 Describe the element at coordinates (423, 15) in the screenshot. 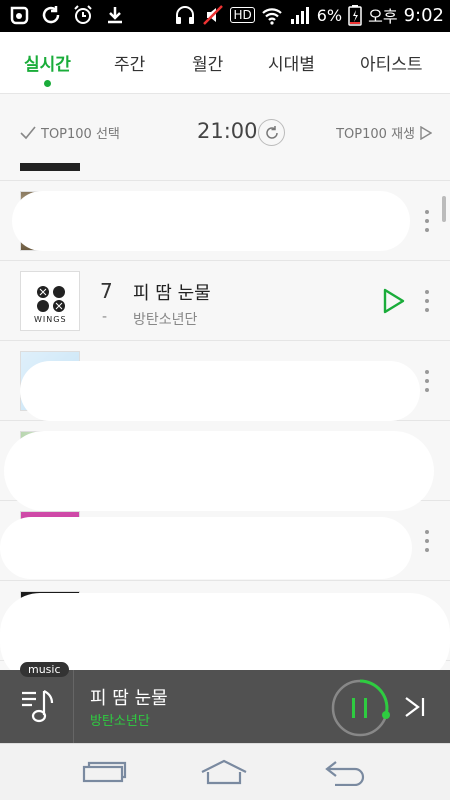

I see `status-time: 9:02` at that location.